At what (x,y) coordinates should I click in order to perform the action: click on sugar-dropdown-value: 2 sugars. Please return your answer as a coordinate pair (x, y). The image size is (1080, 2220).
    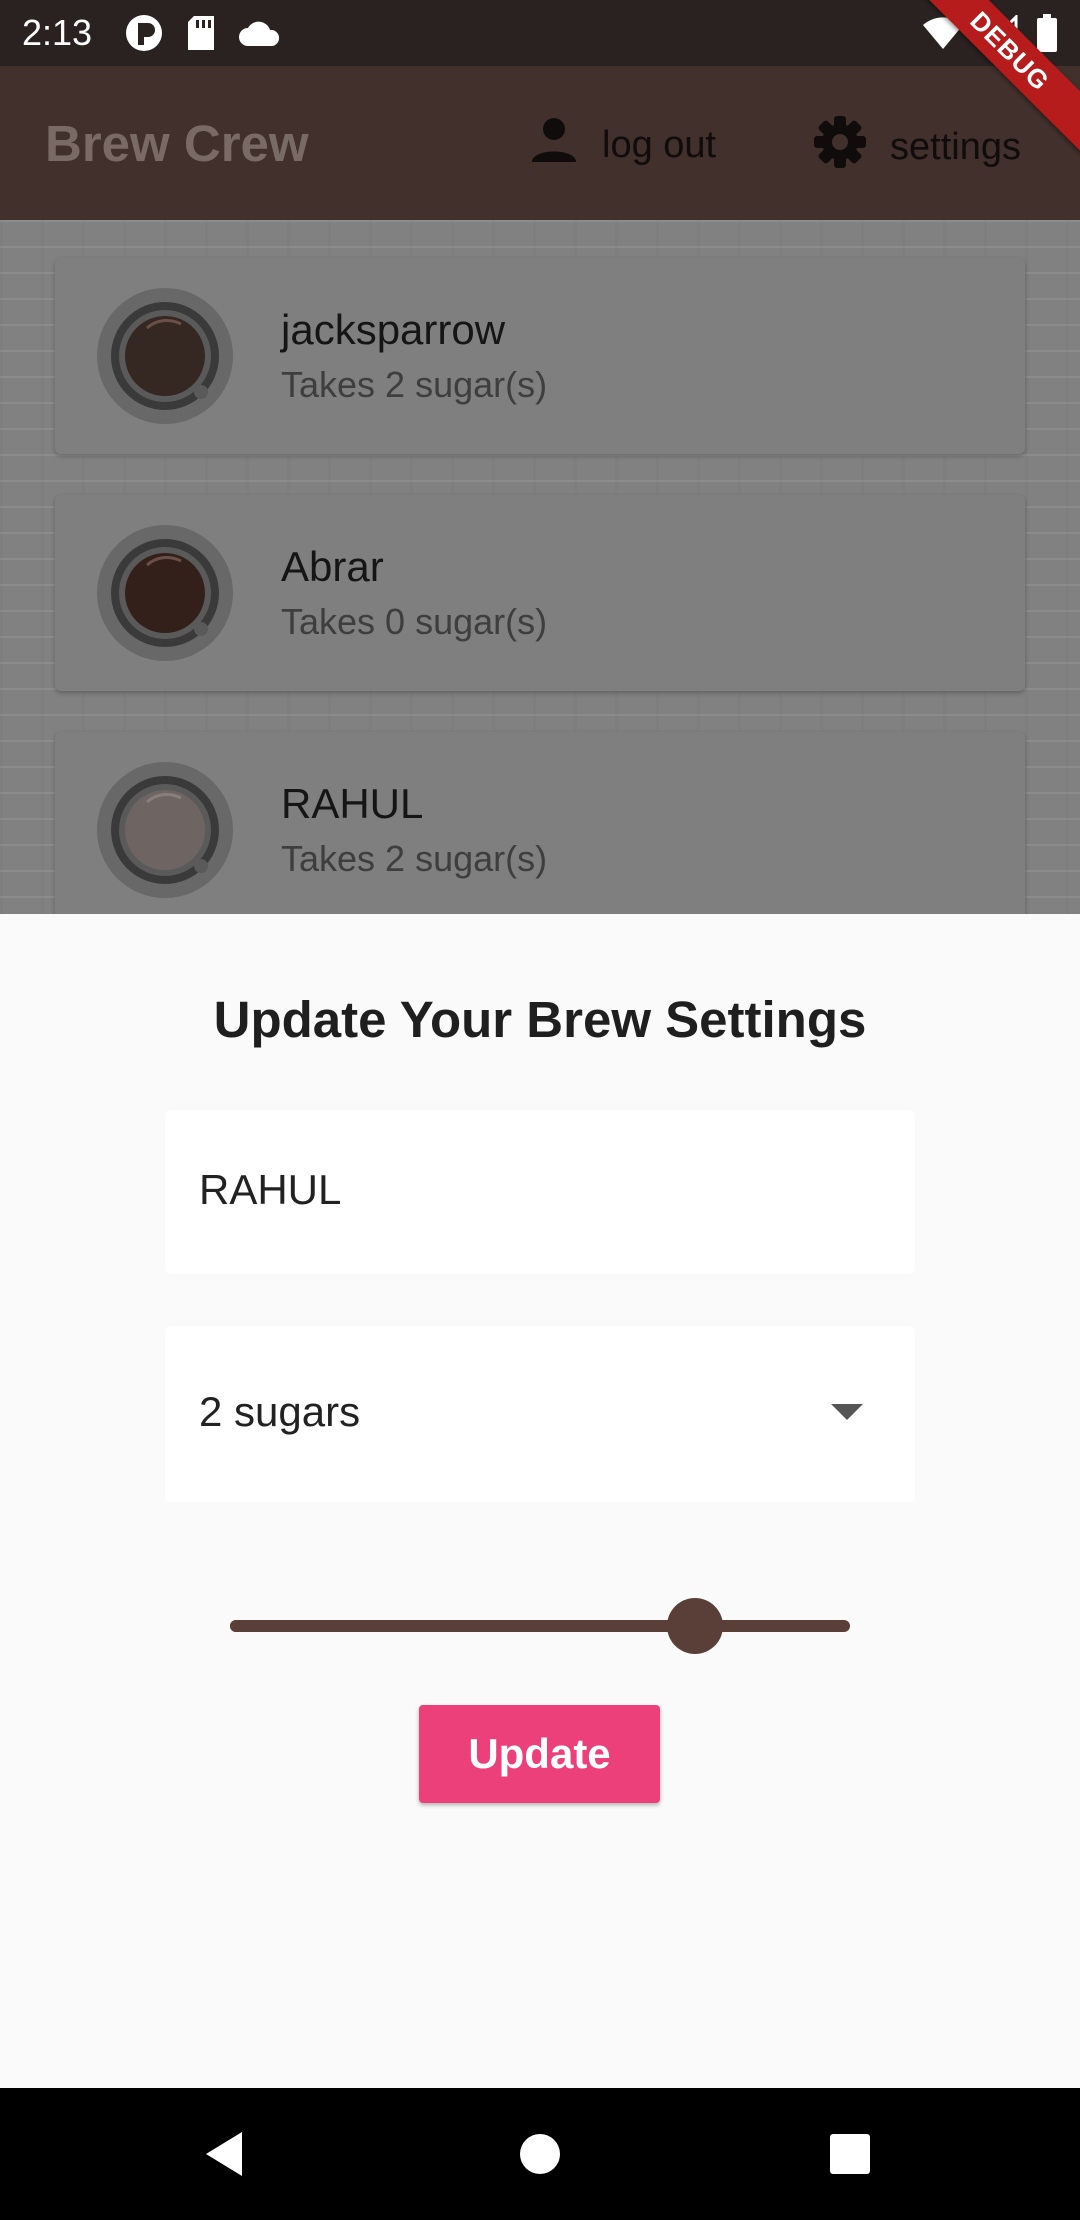
    Looking at the image, I should click on (280, 1411).